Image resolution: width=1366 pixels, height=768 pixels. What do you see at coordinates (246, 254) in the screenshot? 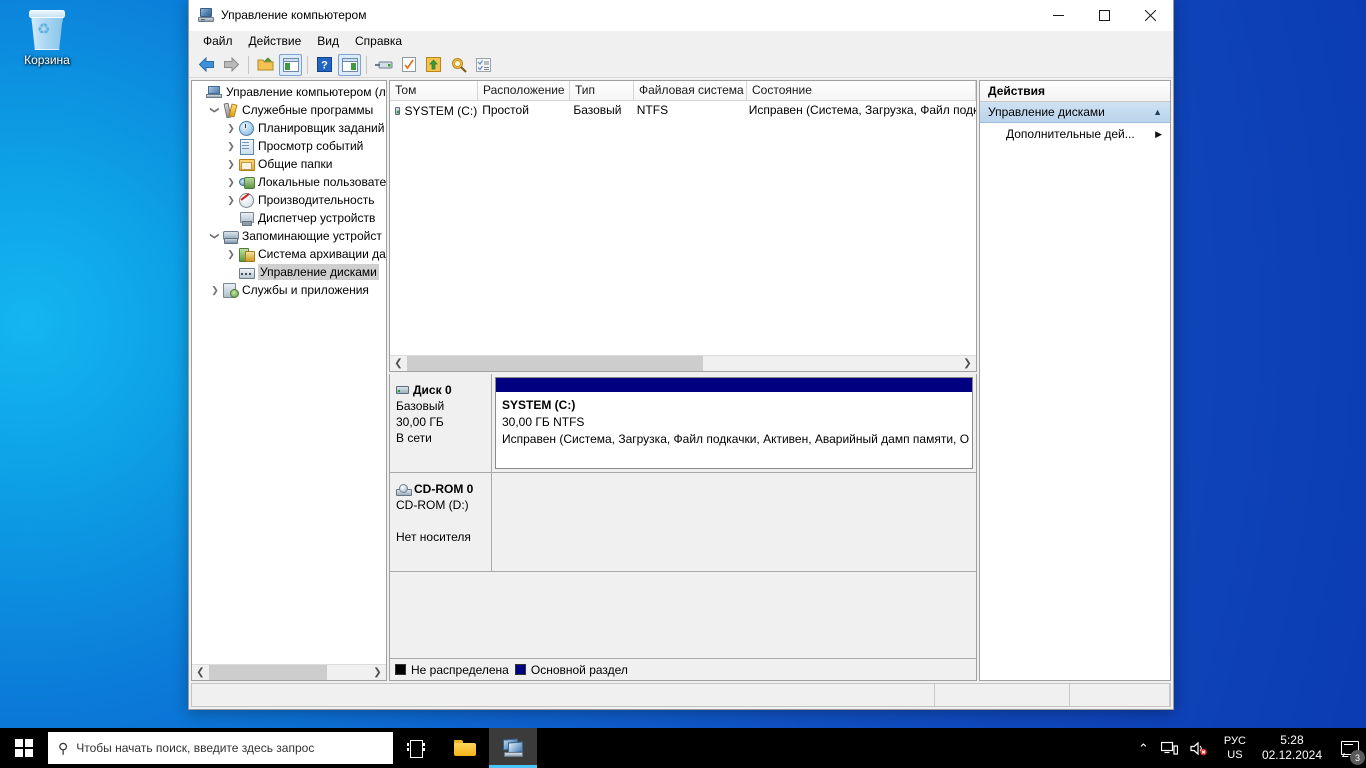
I see `backup-icon` at bounding box center [246, 254].